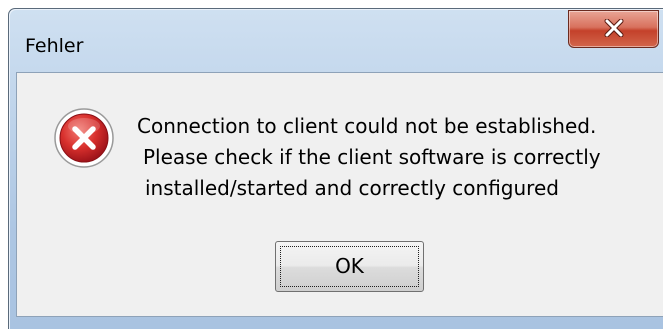 The width and height of the screenshot is (663, 330). Describe the element at coordinates (336, 323) in the screenshot. I see `window-frame-bottom` at that location.